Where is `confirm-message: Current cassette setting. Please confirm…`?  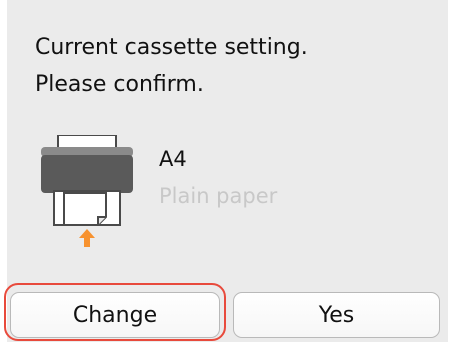 confirm-message: Current cassette setting. Please confirm… is located at coordinates (171, 66).